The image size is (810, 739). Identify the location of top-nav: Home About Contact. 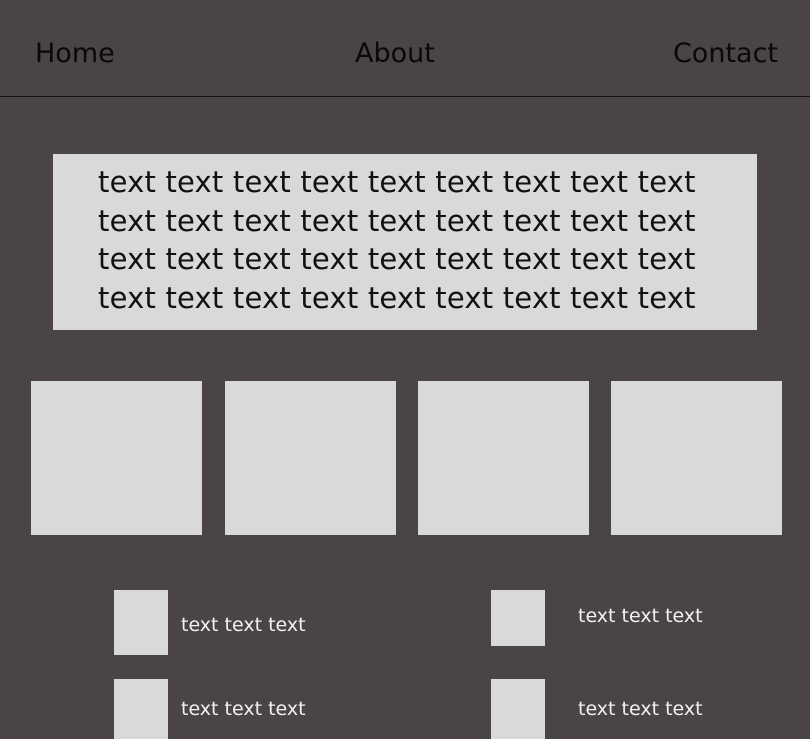
(405, 48).